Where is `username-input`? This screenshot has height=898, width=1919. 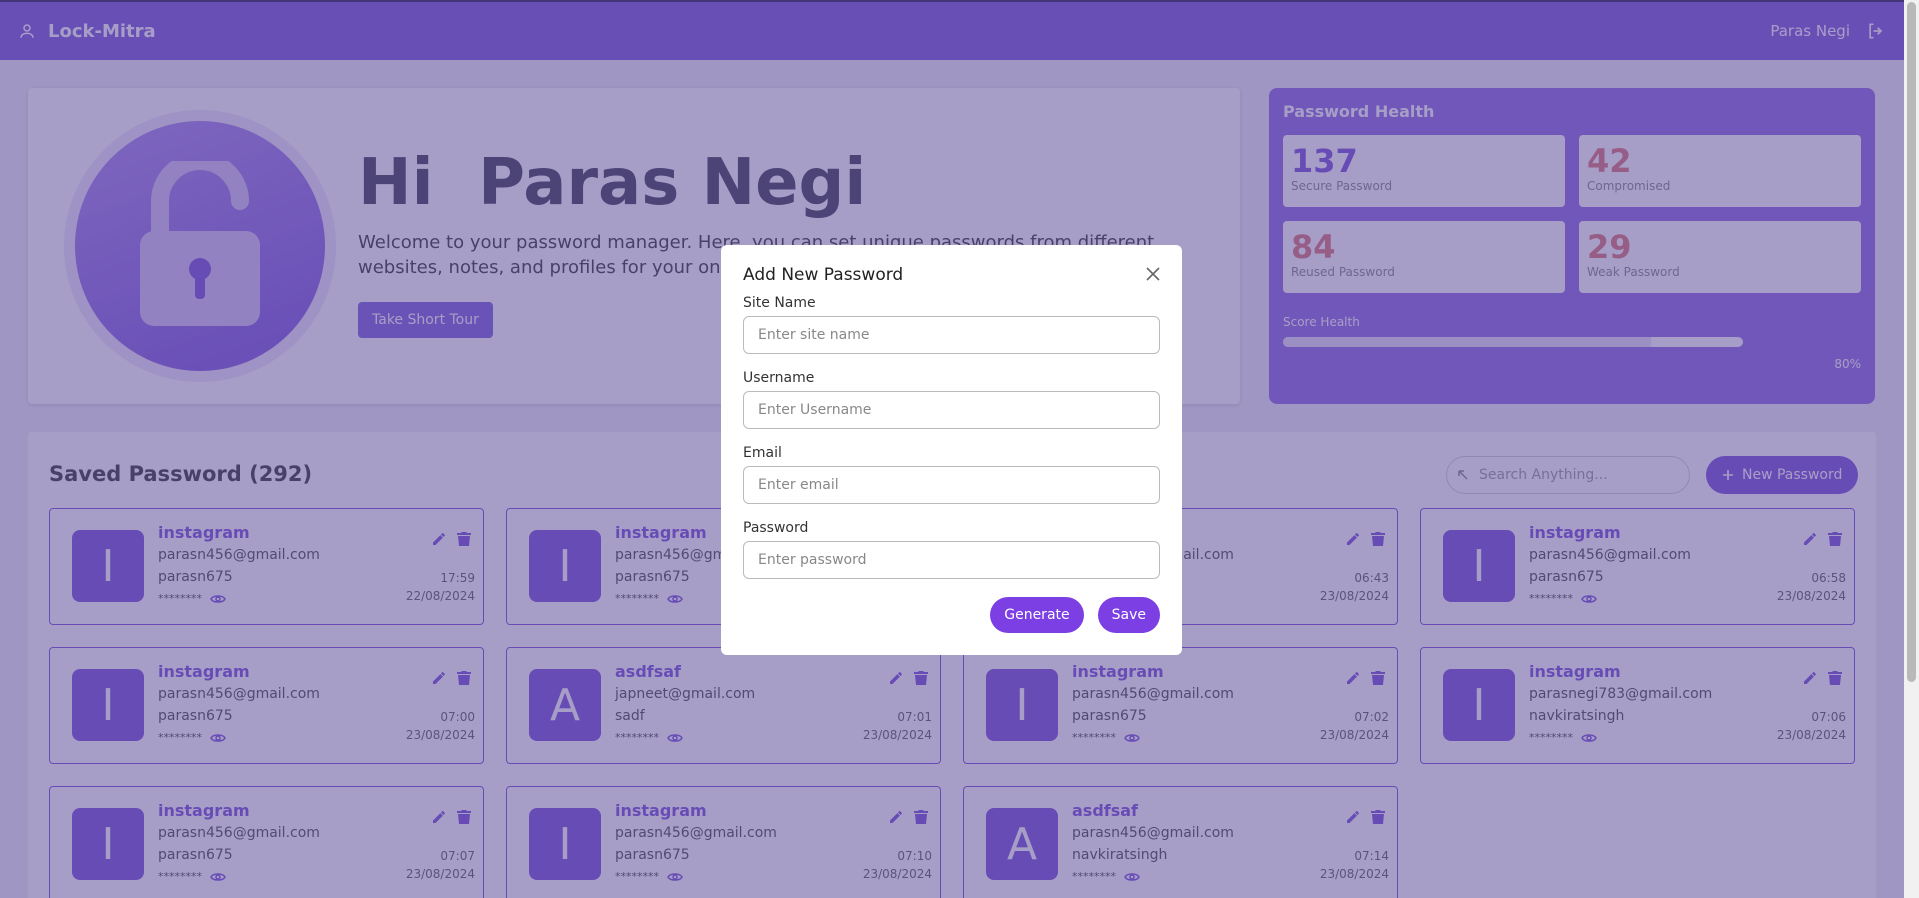
username-input is located at coordinates (951, 410).